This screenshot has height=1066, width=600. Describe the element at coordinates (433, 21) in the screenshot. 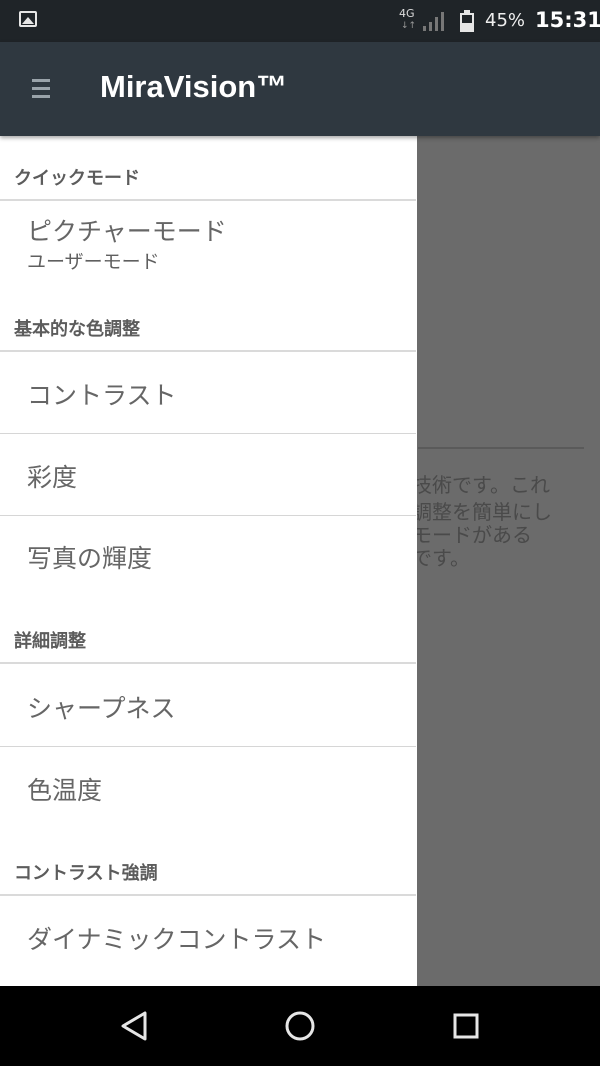

I see `signal-strength-icon` at that location.